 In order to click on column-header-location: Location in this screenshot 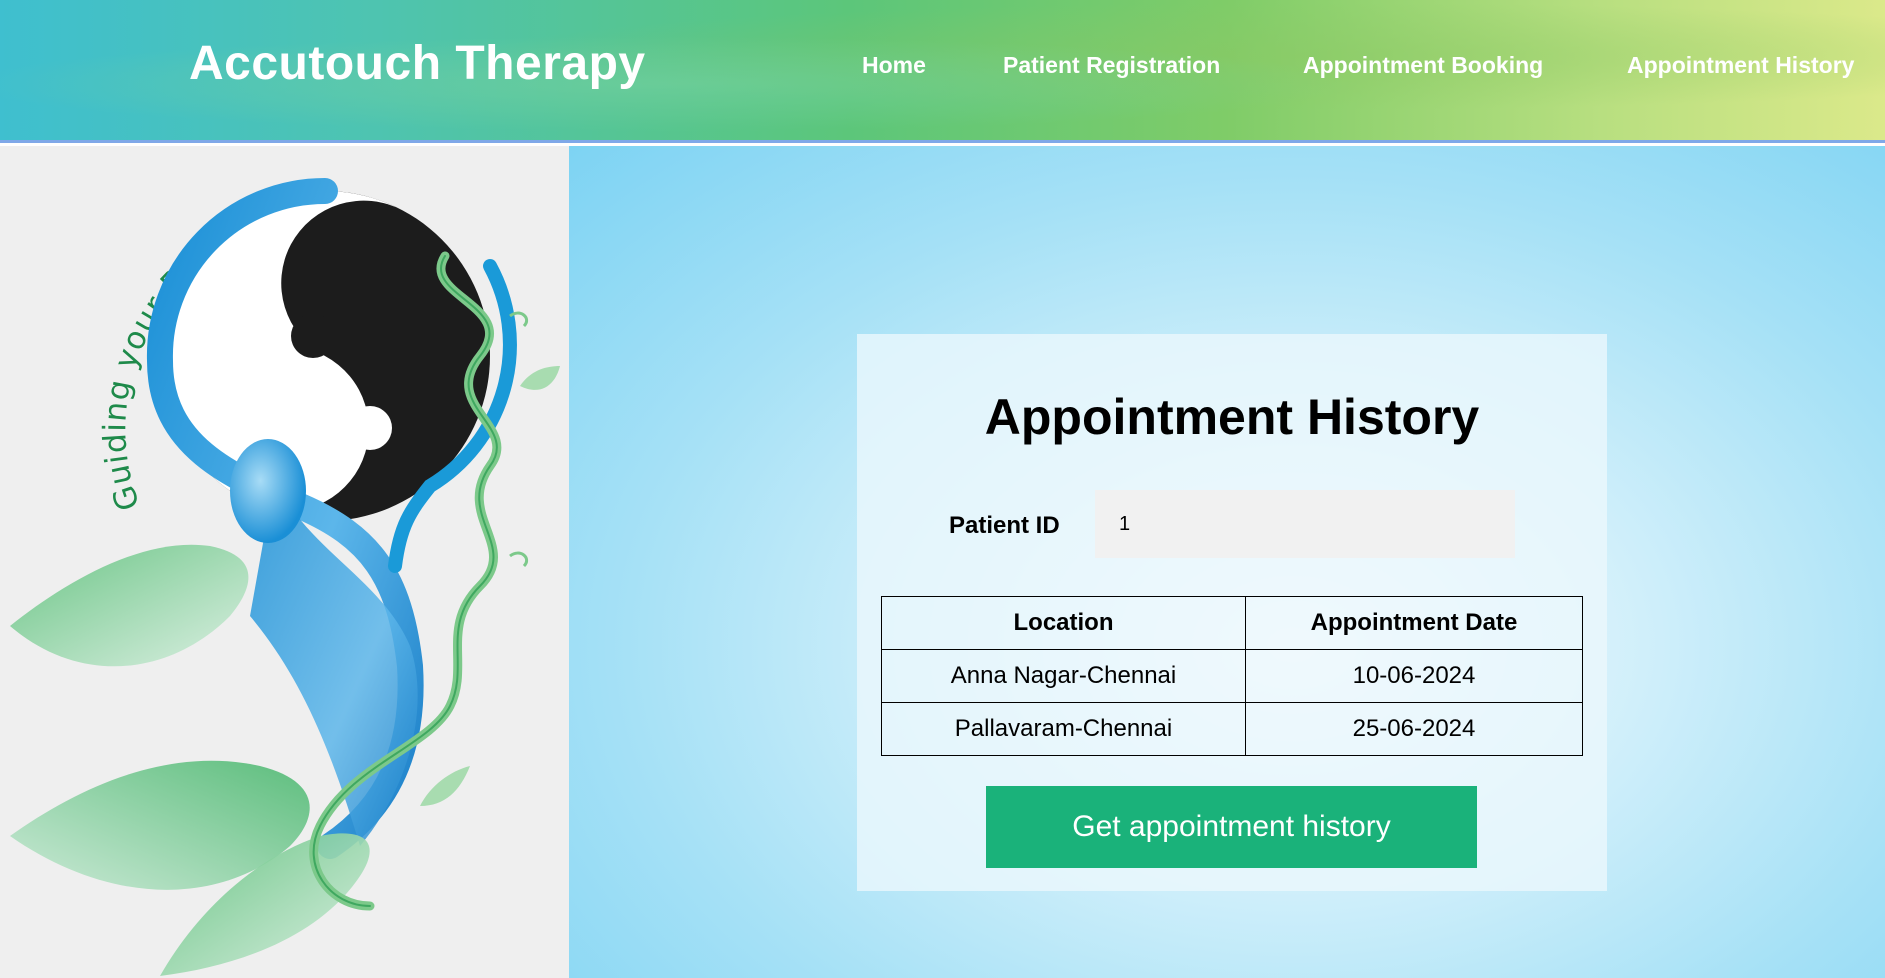, I will do `click(1063, 623)`.